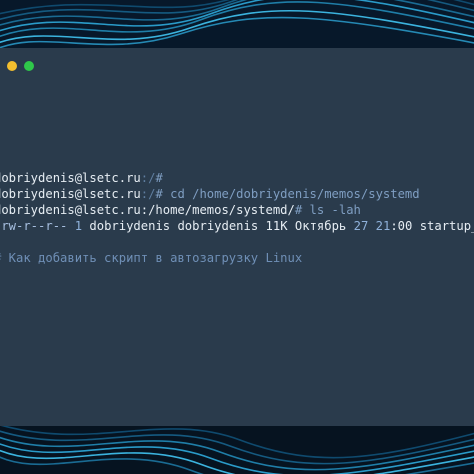 This screenshot has width=474, height=474. Describe the element at coordinates (237, 178) in the screenshot. I see `terminal-line-1: dobriydenis@lsetc.ru:/#` at that location.